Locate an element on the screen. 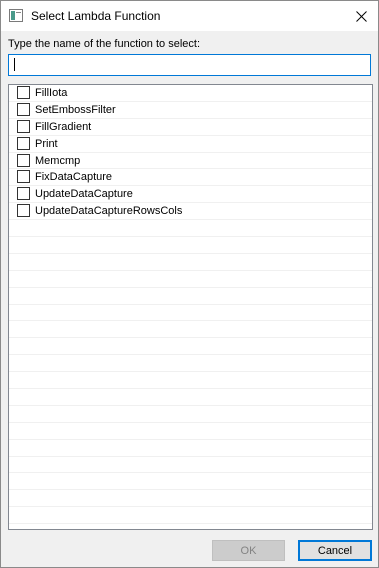  item-label: SetEmbossFilter is located at coordinates (75, 109).